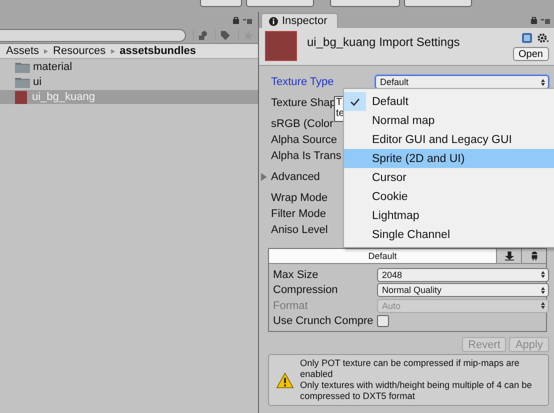  What do you see at coordinates (383, 42) in the screenshot?
I see `inspector-title: ui_bg_kuang Import Settings` at bounding box center [383, 42].